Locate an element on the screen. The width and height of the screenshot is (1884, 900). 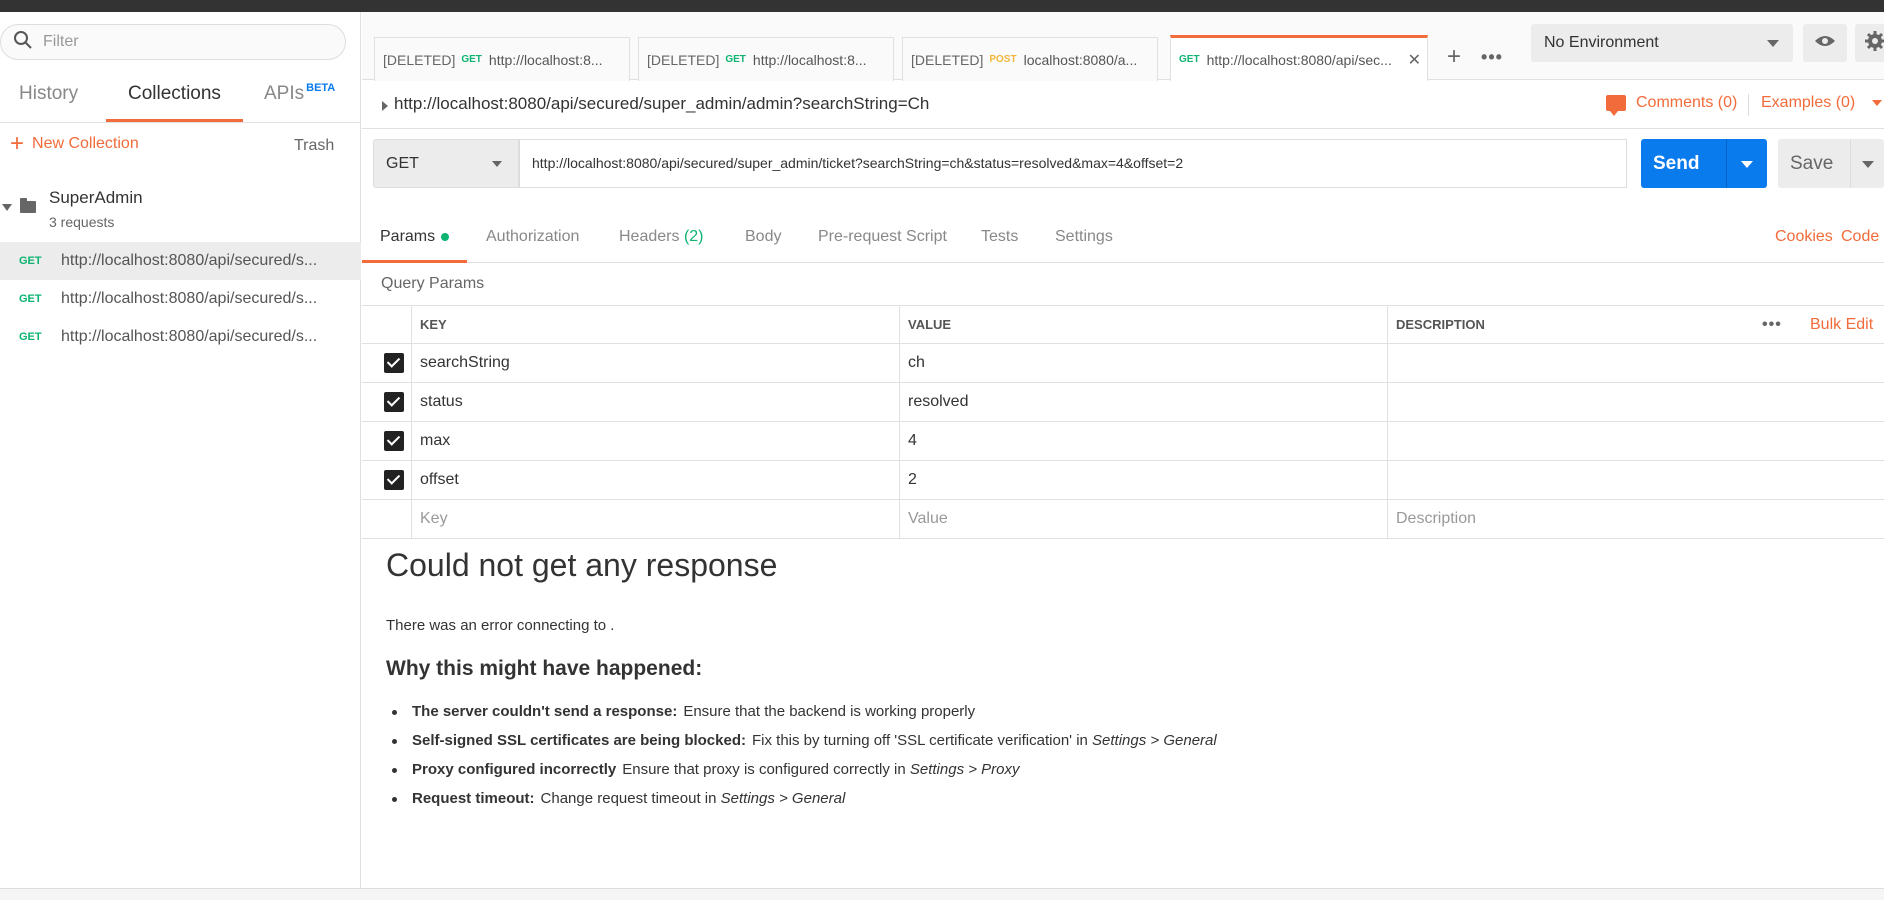
method-badge: POST is located at coordinates (1003, 59).